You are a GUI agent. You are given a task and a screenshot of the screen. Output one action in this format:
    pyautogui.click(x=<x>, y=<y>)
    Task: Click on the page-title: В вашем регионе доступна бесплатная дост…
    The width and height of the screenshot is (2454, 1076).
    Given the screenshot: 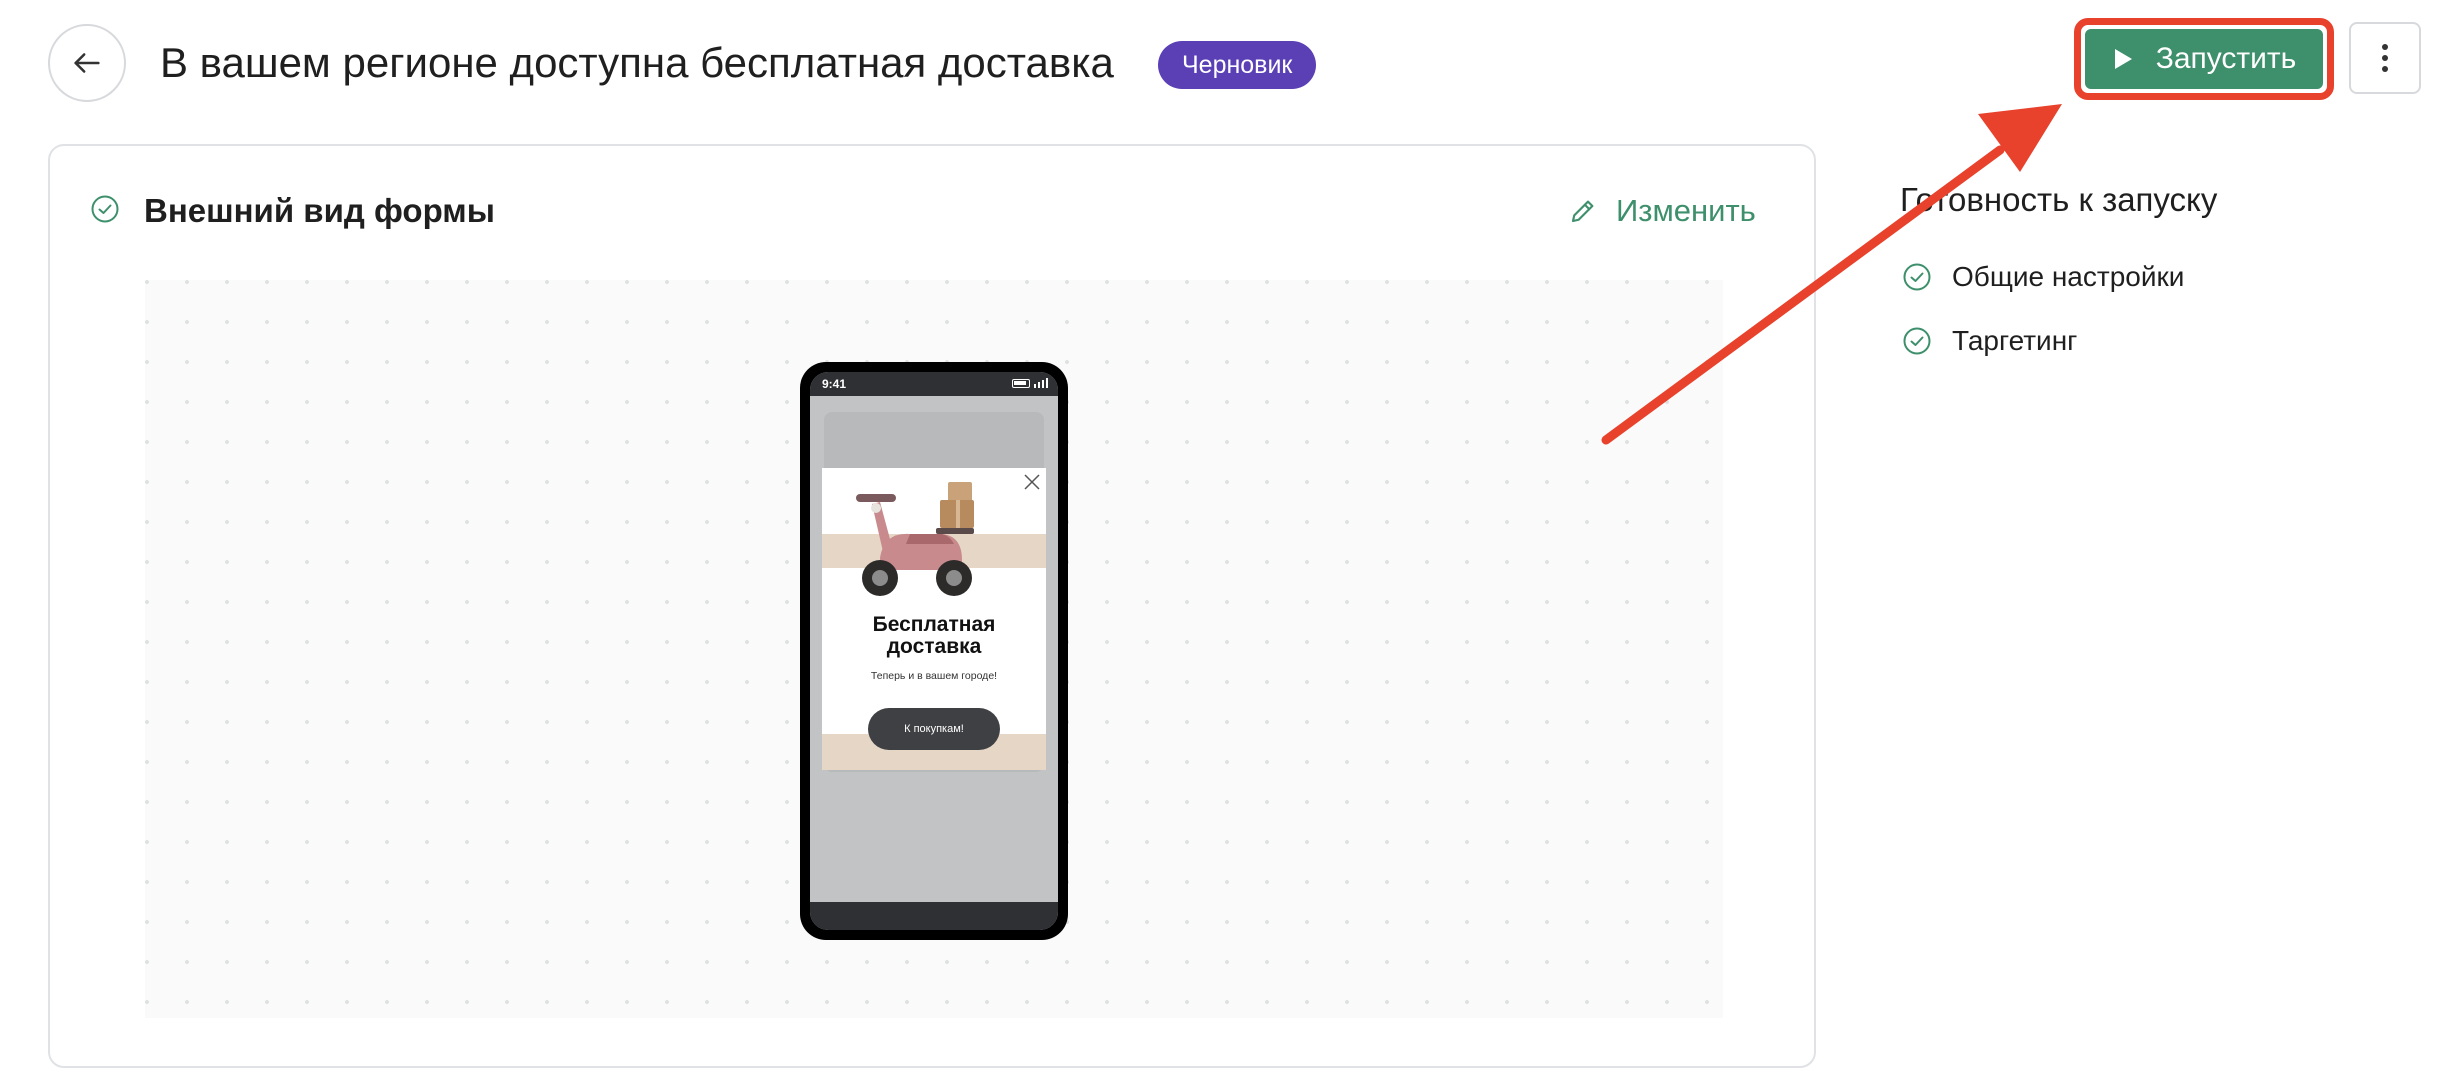 What is the action you would take?
    pyautogui.click(x=637, y=62)
    